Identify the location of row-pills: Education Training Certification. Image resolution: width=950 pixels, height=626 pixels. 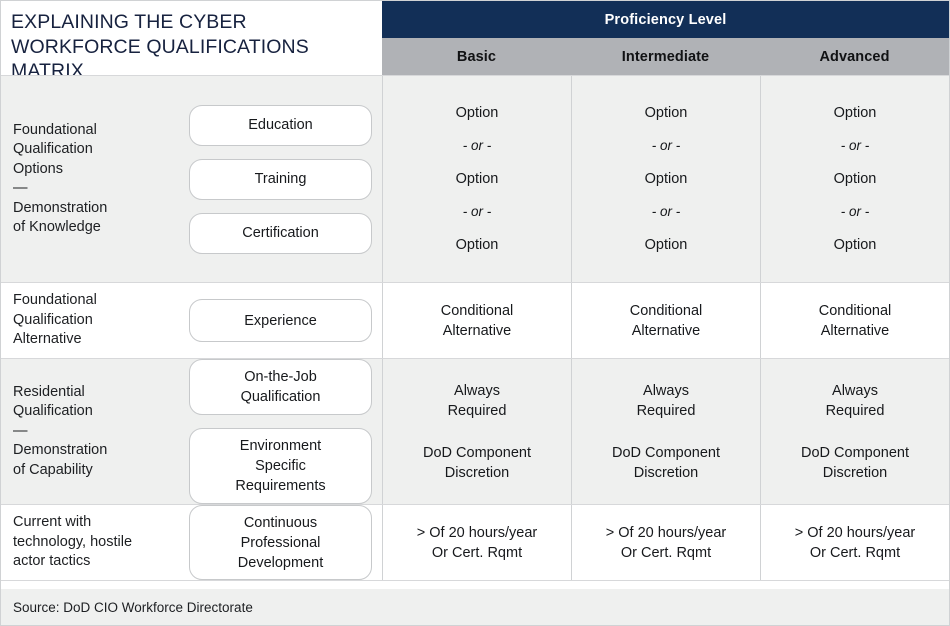
(280, 179).